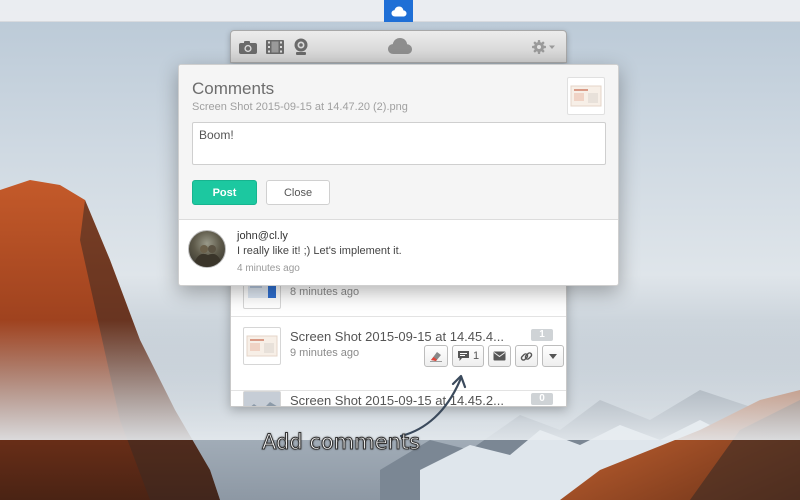 This screenshot has width=800, height=500. Describe the element at coordinates (298, 192) in the screenshot. I see `close-button: Close` at that location.